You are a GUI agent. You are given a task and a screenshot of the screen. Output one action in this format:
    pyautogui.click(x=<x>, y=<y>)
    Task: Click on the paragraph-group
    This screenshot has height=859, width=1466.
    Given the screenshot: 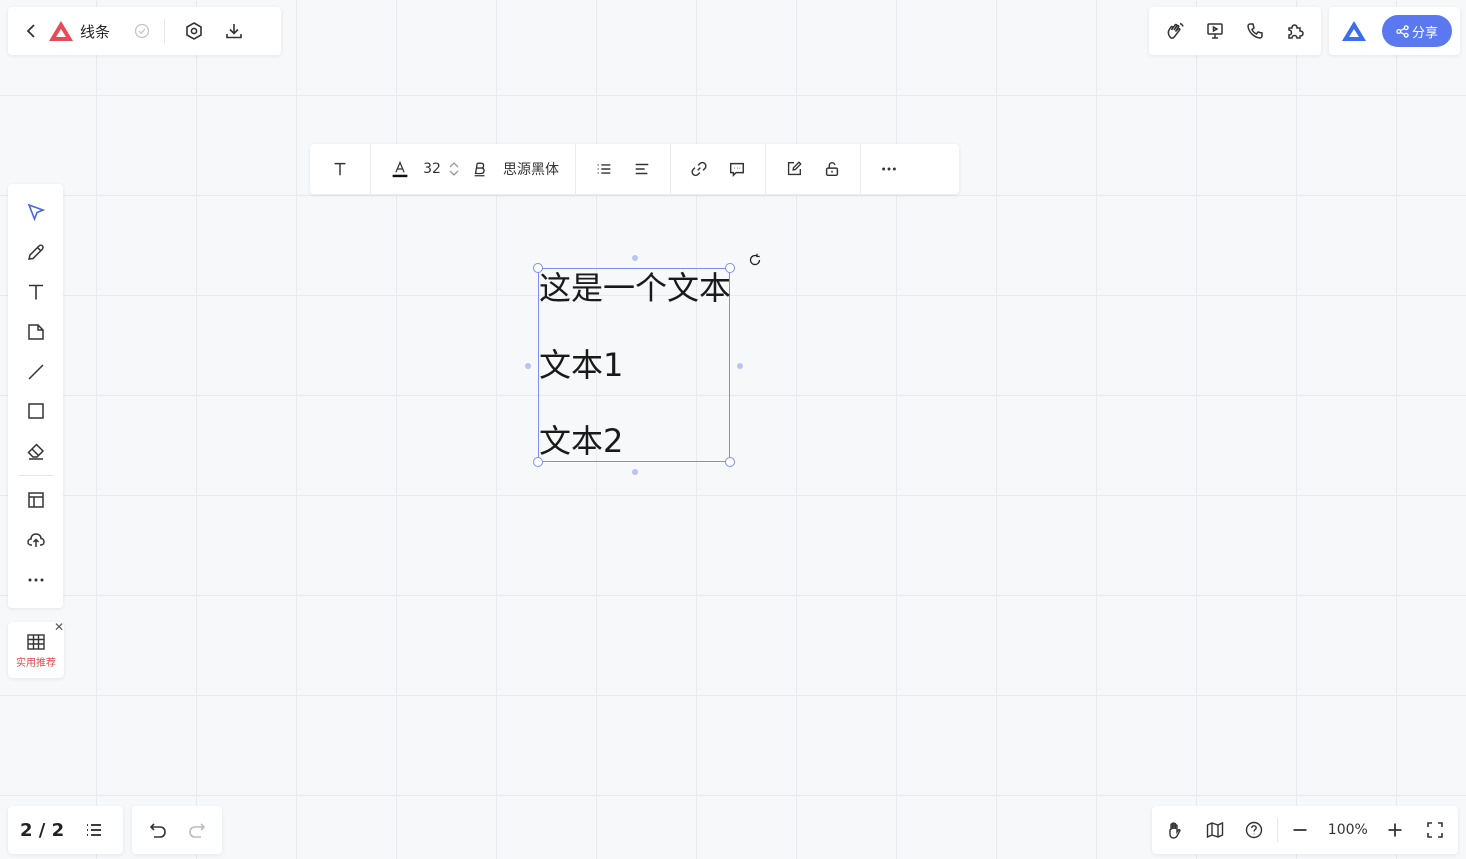 What is the action you would take?
    pyautogui.click(x=623, y=169)
    